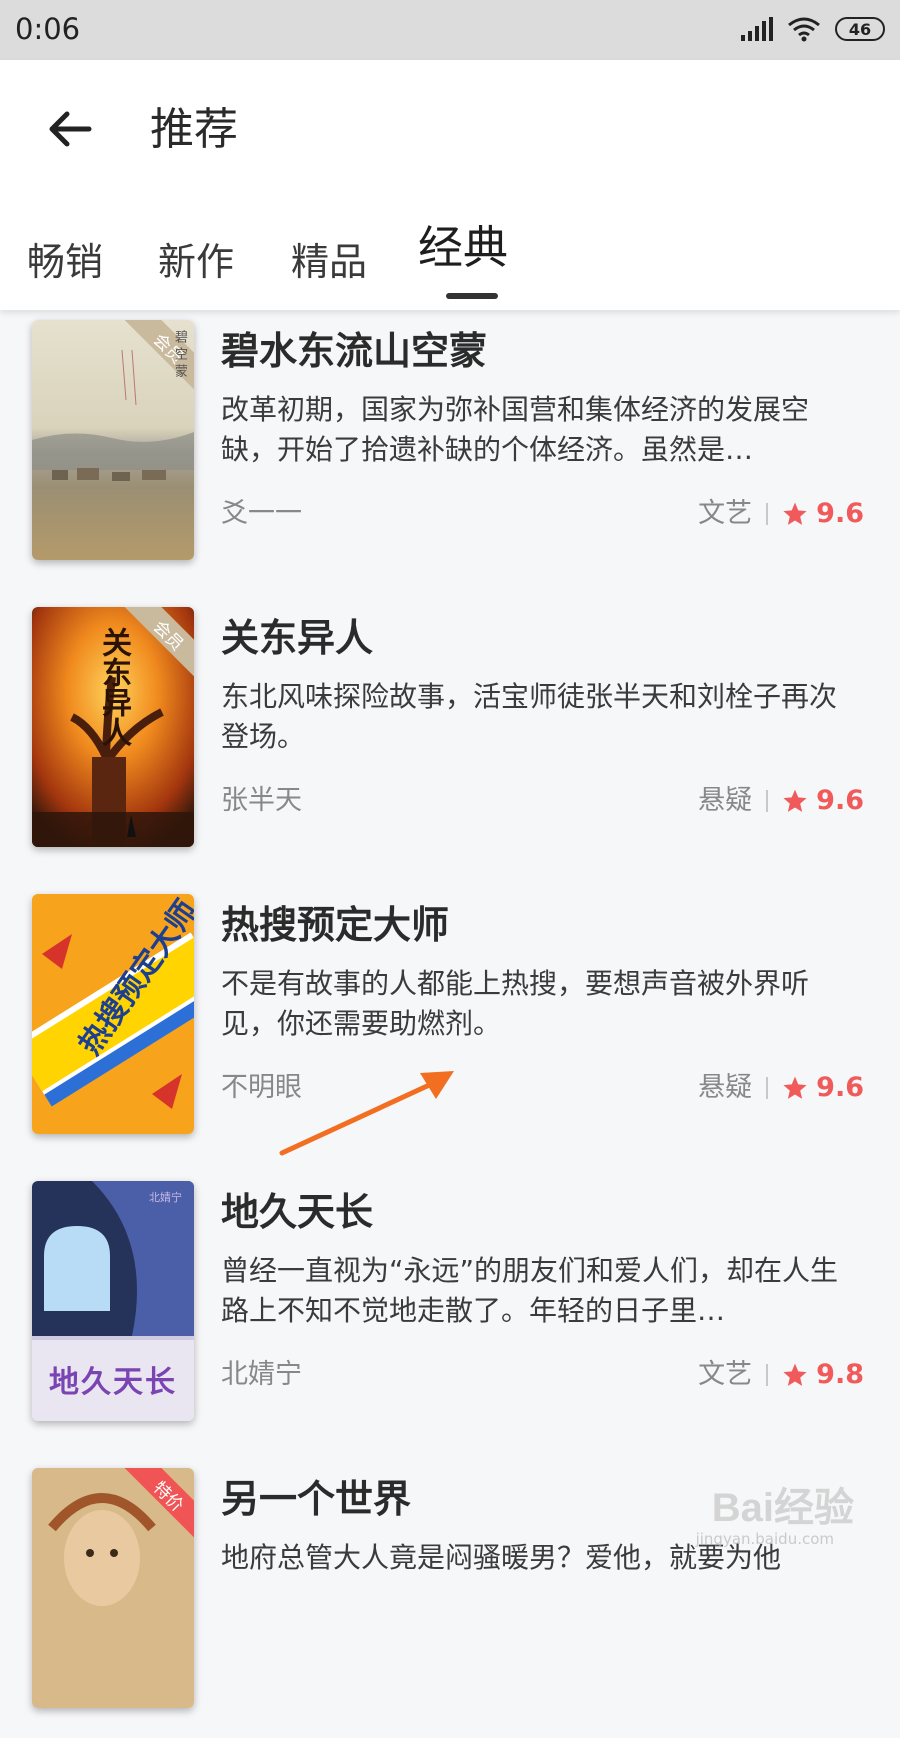 The height and width of the screenshot is (1738, 900). What do you see at coordinates (65, 262) in the screenshot?
I see `tab-bestseller: 畅销` at bounding box center [65, 262].